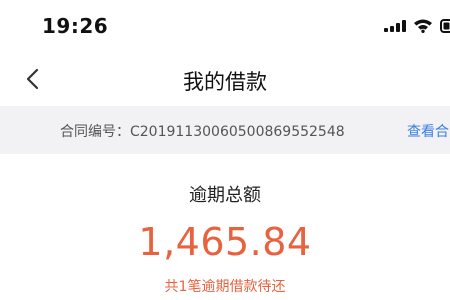  Describe the element at coordinates (75, 26) in the screenshot. I see `status-time: 19:26` at that location.